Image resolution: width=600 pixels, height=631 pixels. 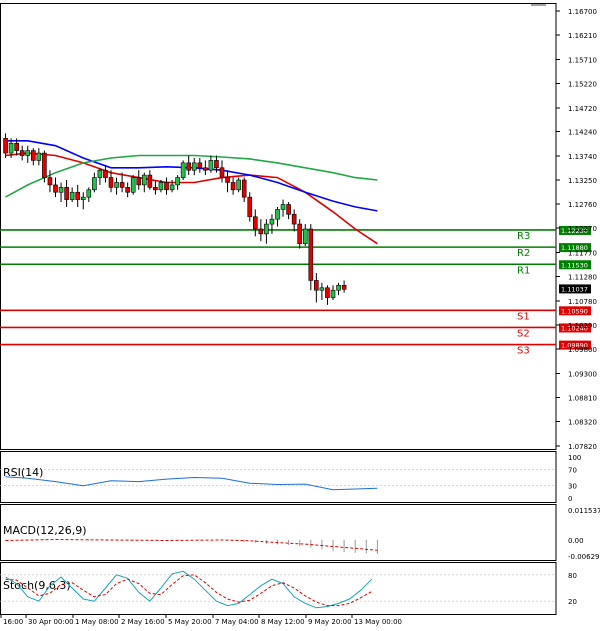 What do you see at coordinates (572, 602) in the screenshot?
I see `stoch-tick-label: 20` at bounding box center [572, 602].